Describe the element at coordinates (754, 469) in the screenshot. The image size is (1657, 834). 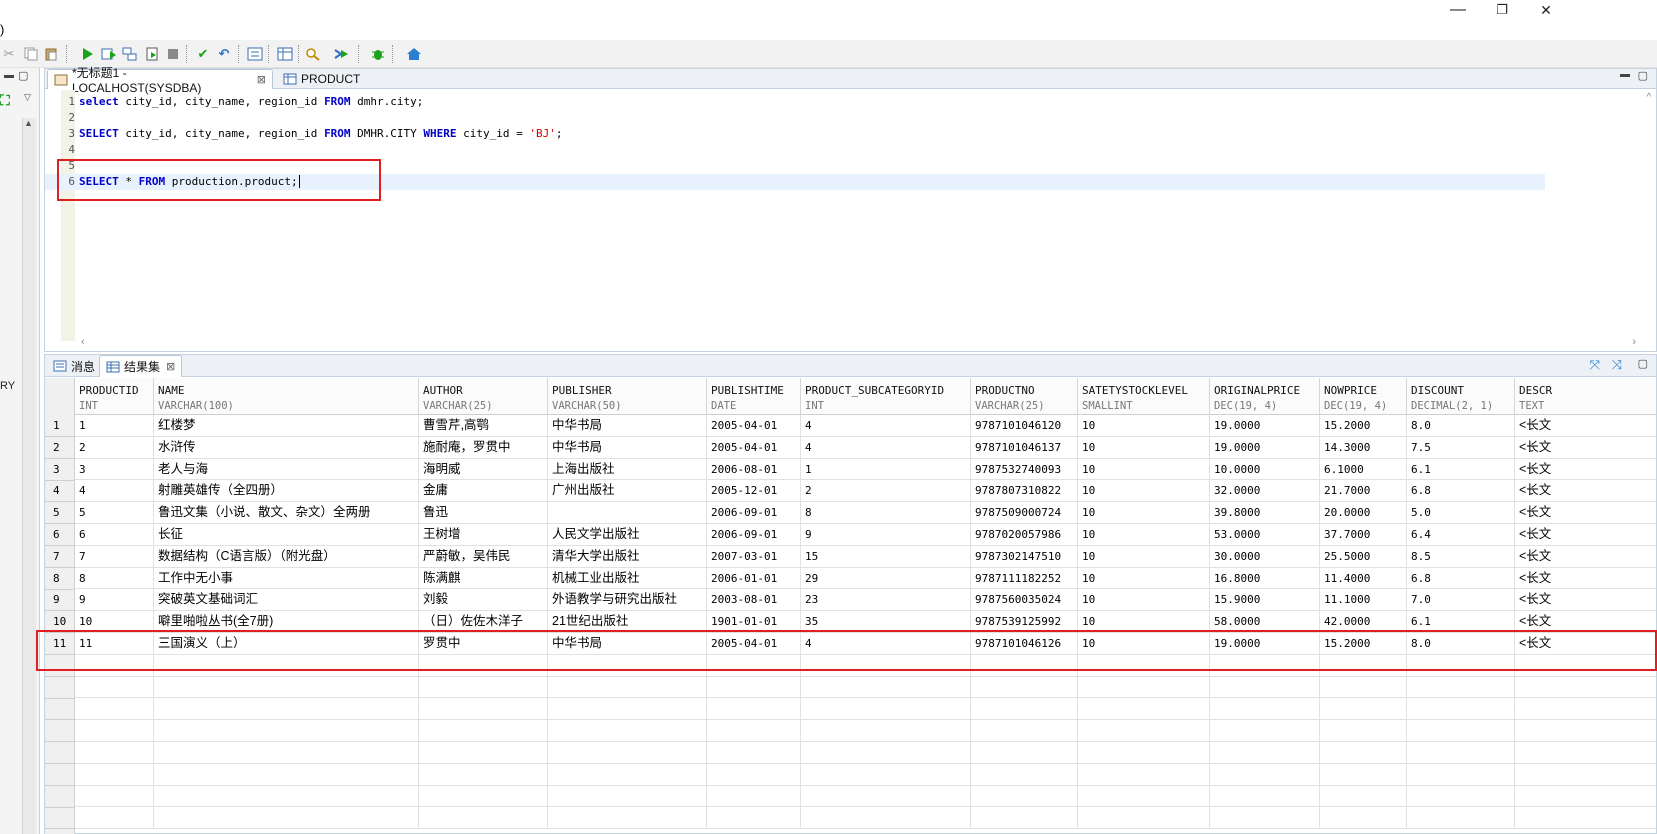
I see `table-cell: 2006-08-01` at that location.